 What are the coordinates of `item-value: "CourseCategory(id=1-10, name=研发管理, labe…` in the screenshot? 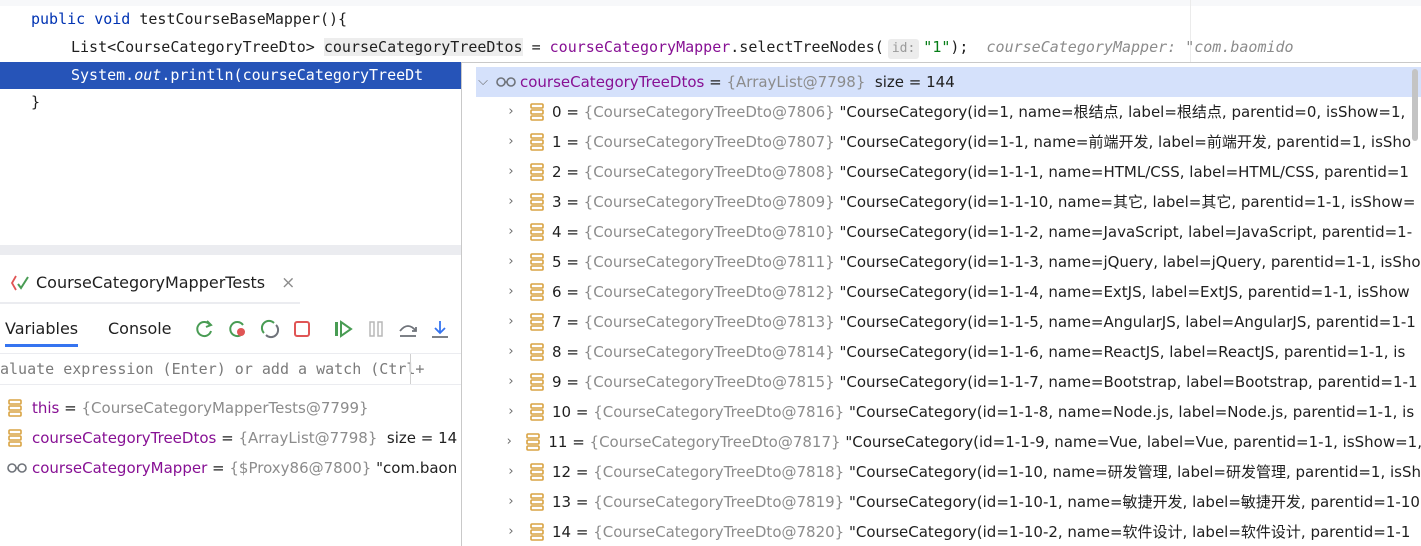 It's located at (1135, 472).